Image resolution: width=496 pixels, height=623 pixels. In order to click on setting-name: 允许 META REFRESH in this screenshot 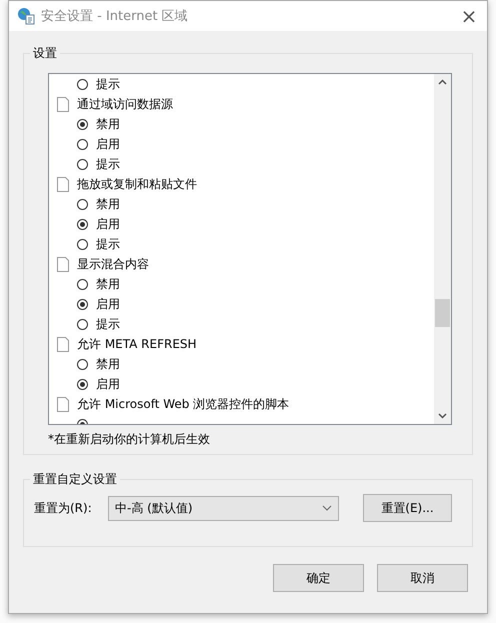, I will do `click(137, 344)`.